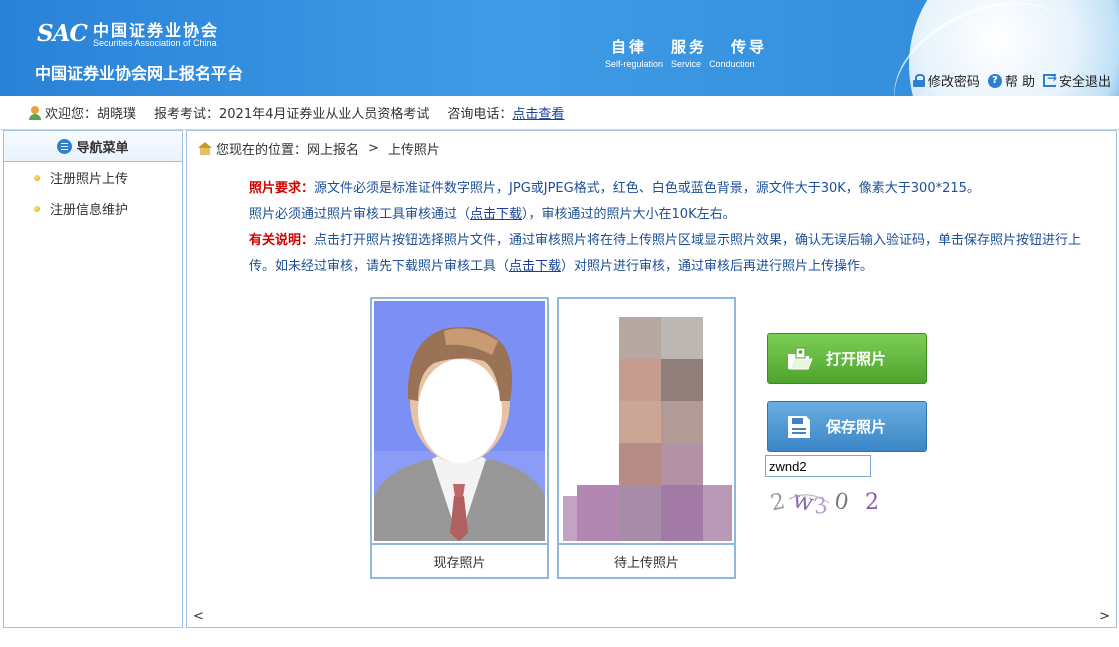  I want to click on welcome-segment: 欢迎您：胡晓璞, so click(82, 112).